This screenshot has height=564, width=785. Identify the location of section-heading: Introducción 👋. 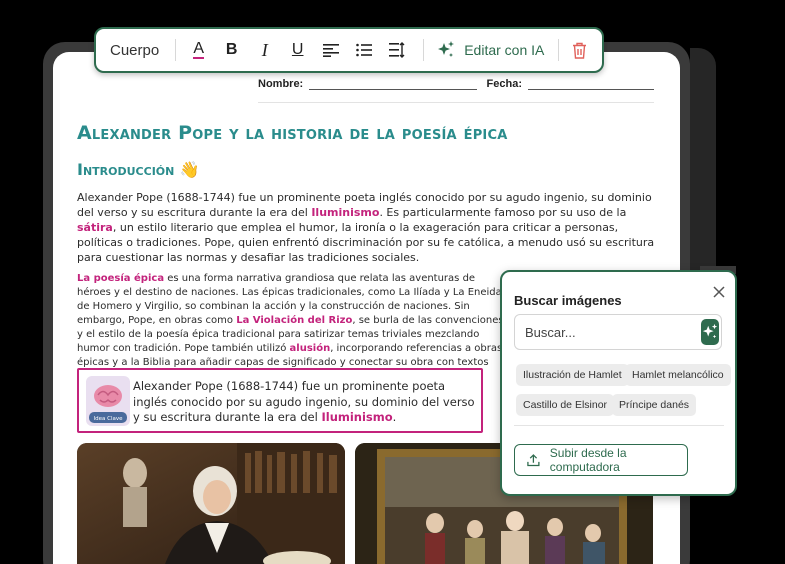
(138, 169).